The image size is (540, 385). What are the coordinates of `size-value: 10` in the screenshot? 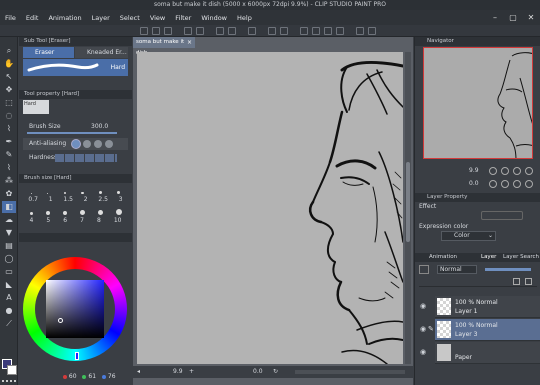 It's located at (118, 220).